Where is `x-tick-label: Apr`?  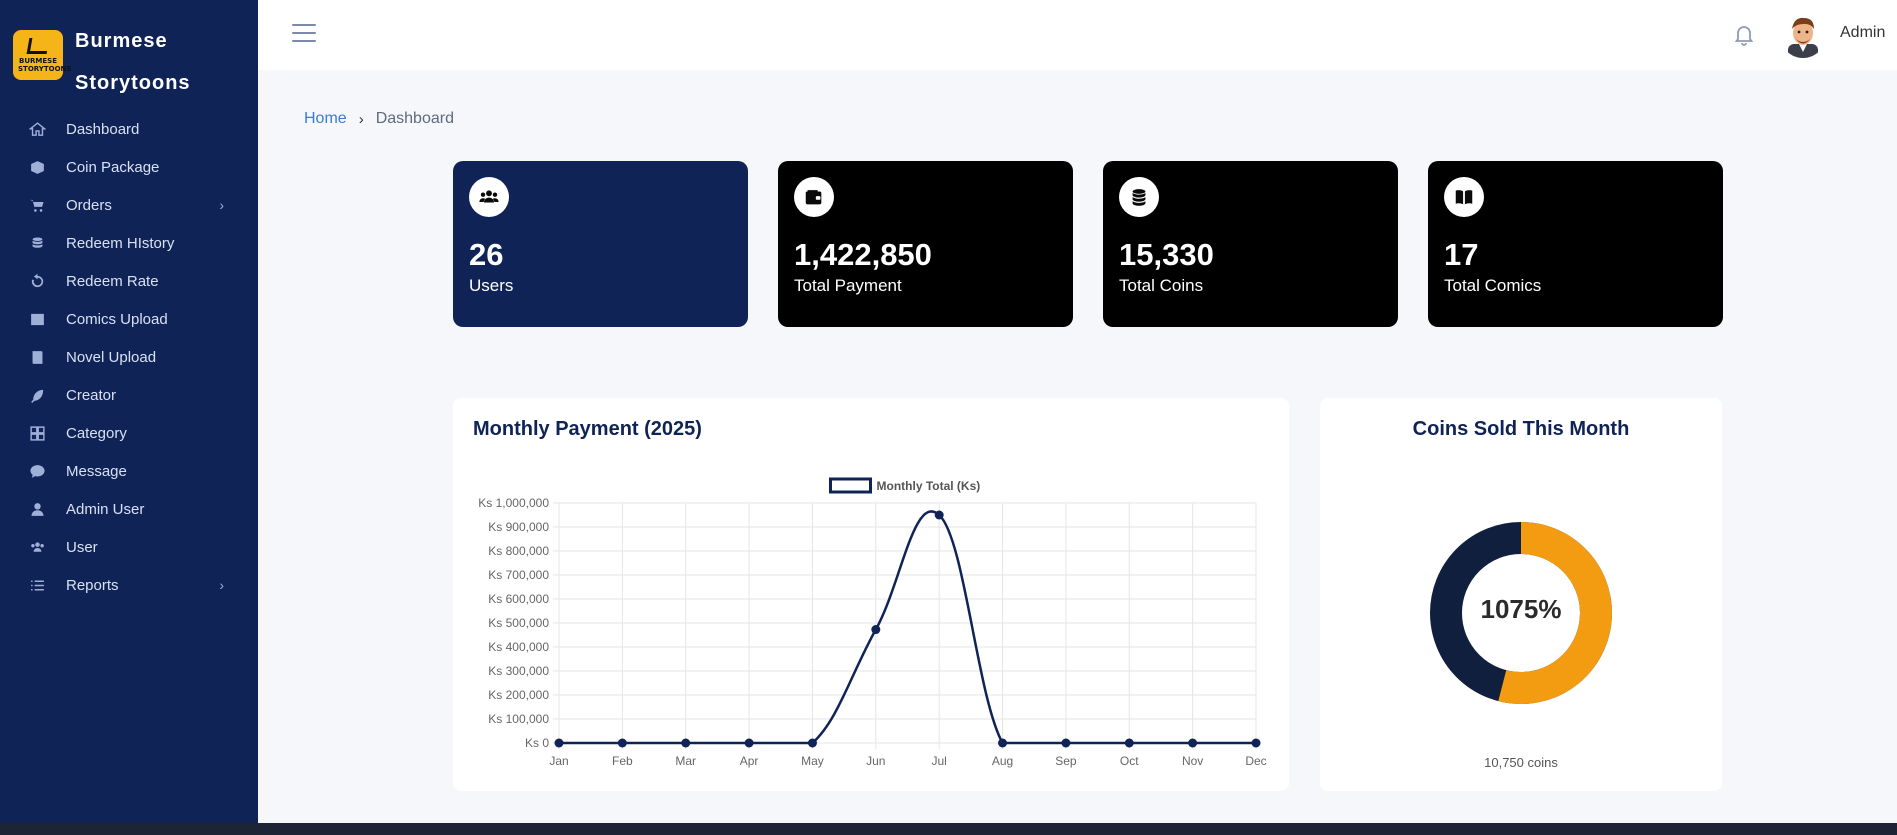 x-tick-label: Apr is located at coordinates (749, 761).